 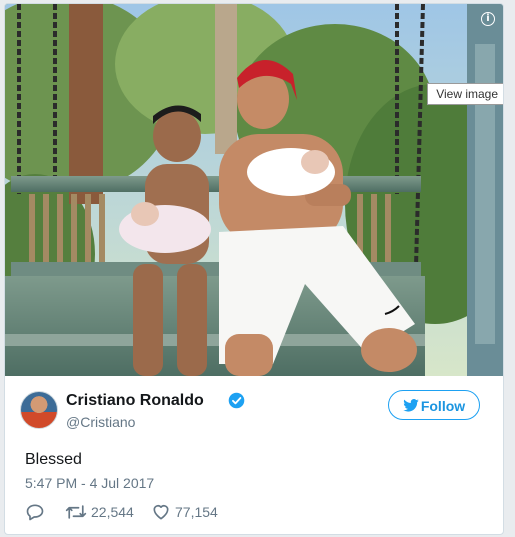 I want to click on verified-badge-icon, so click(x=236, y=400).